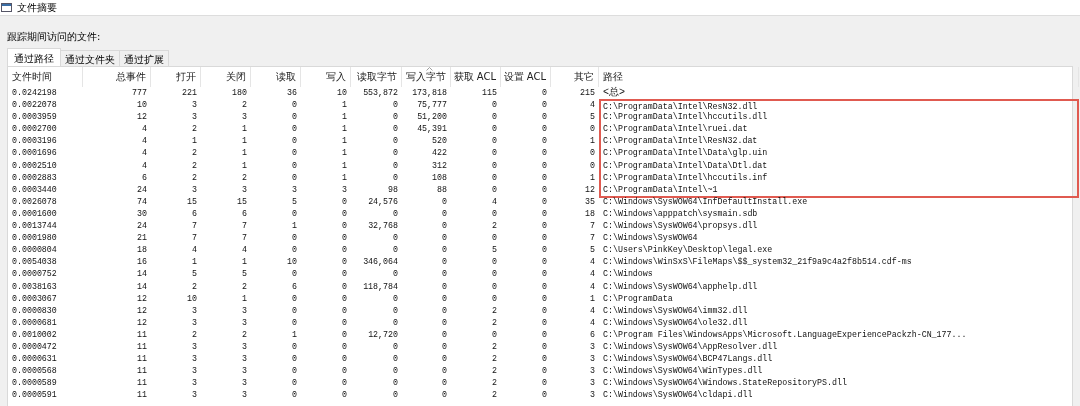  What do you see at coordinates (142, 201) in the screenshot?
I see `table-cell-text: 74` at bounding box center [142, 201].